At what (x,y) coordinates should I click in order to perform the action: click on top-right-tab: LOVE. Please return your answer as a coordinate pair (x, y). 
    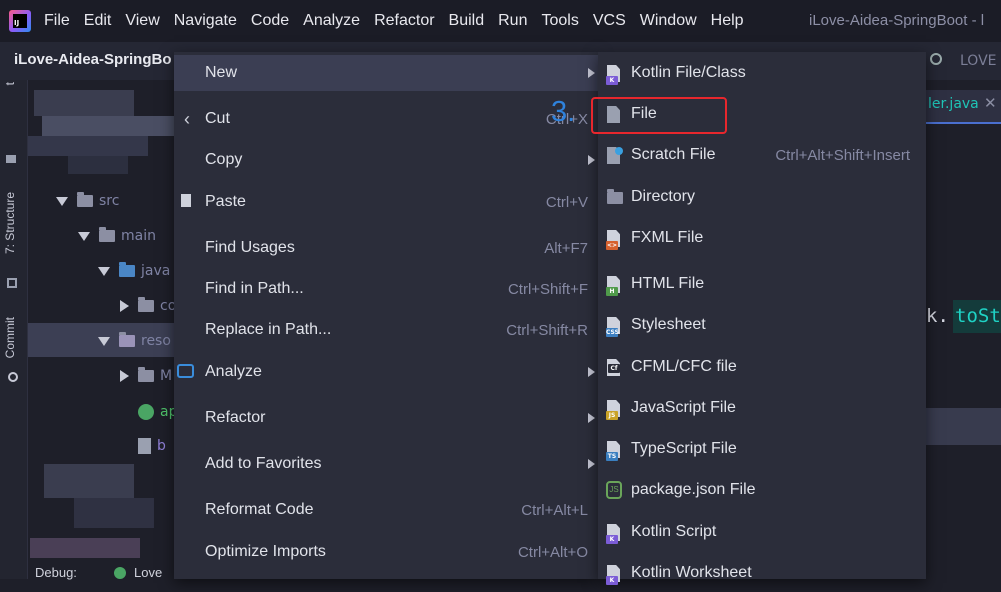
    Looking at the image, I should click on (961, 61).